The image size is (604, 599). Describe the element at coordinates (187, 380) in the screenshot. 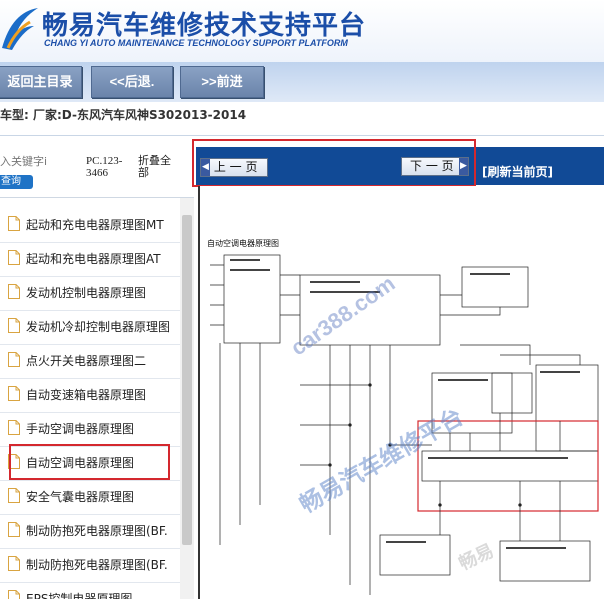

I see `scrollbar-thumb` at that location.